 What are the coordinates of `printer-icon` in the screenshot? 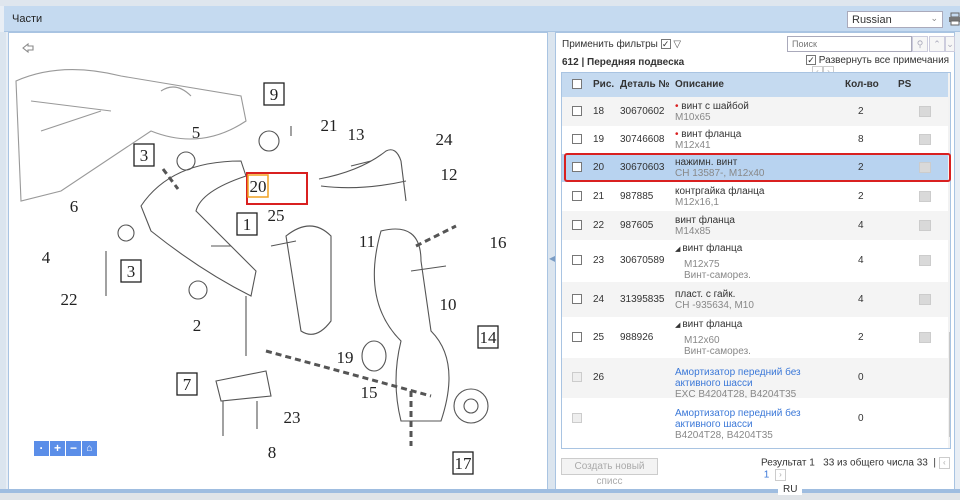 It's located at (954, 19).